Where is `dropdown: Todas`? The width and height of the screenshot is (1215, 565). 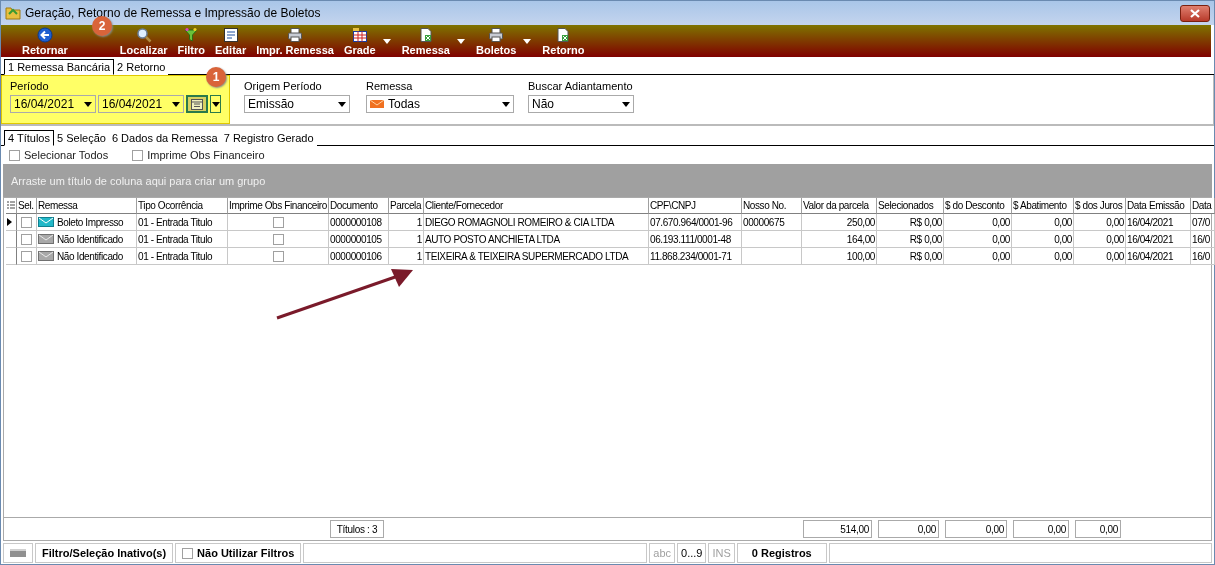
dropdown: Todas is located at coordinates (440, 104).